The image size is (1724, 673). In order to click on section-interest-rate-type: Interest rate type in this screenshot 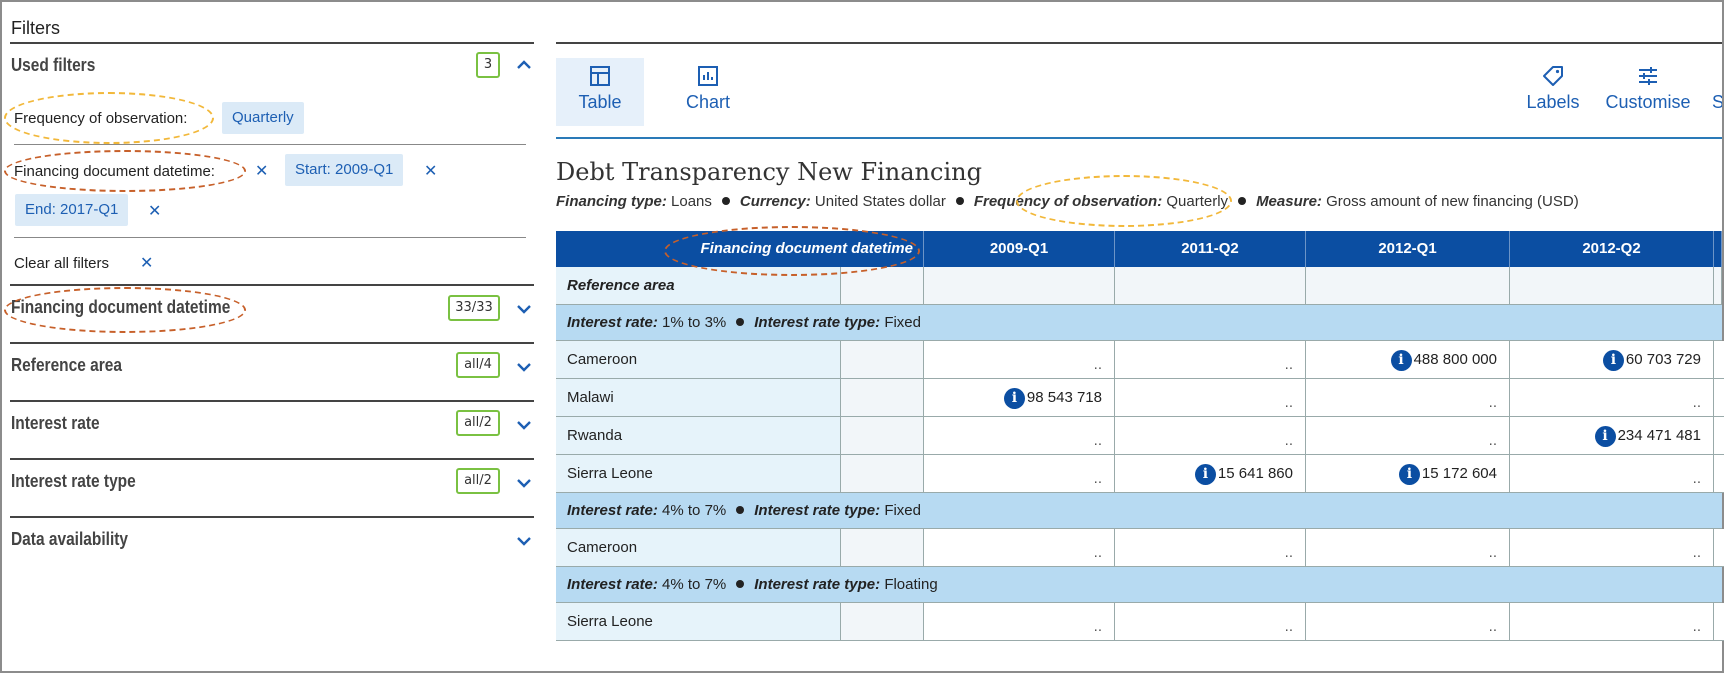, I will do `click(73, 481)`.